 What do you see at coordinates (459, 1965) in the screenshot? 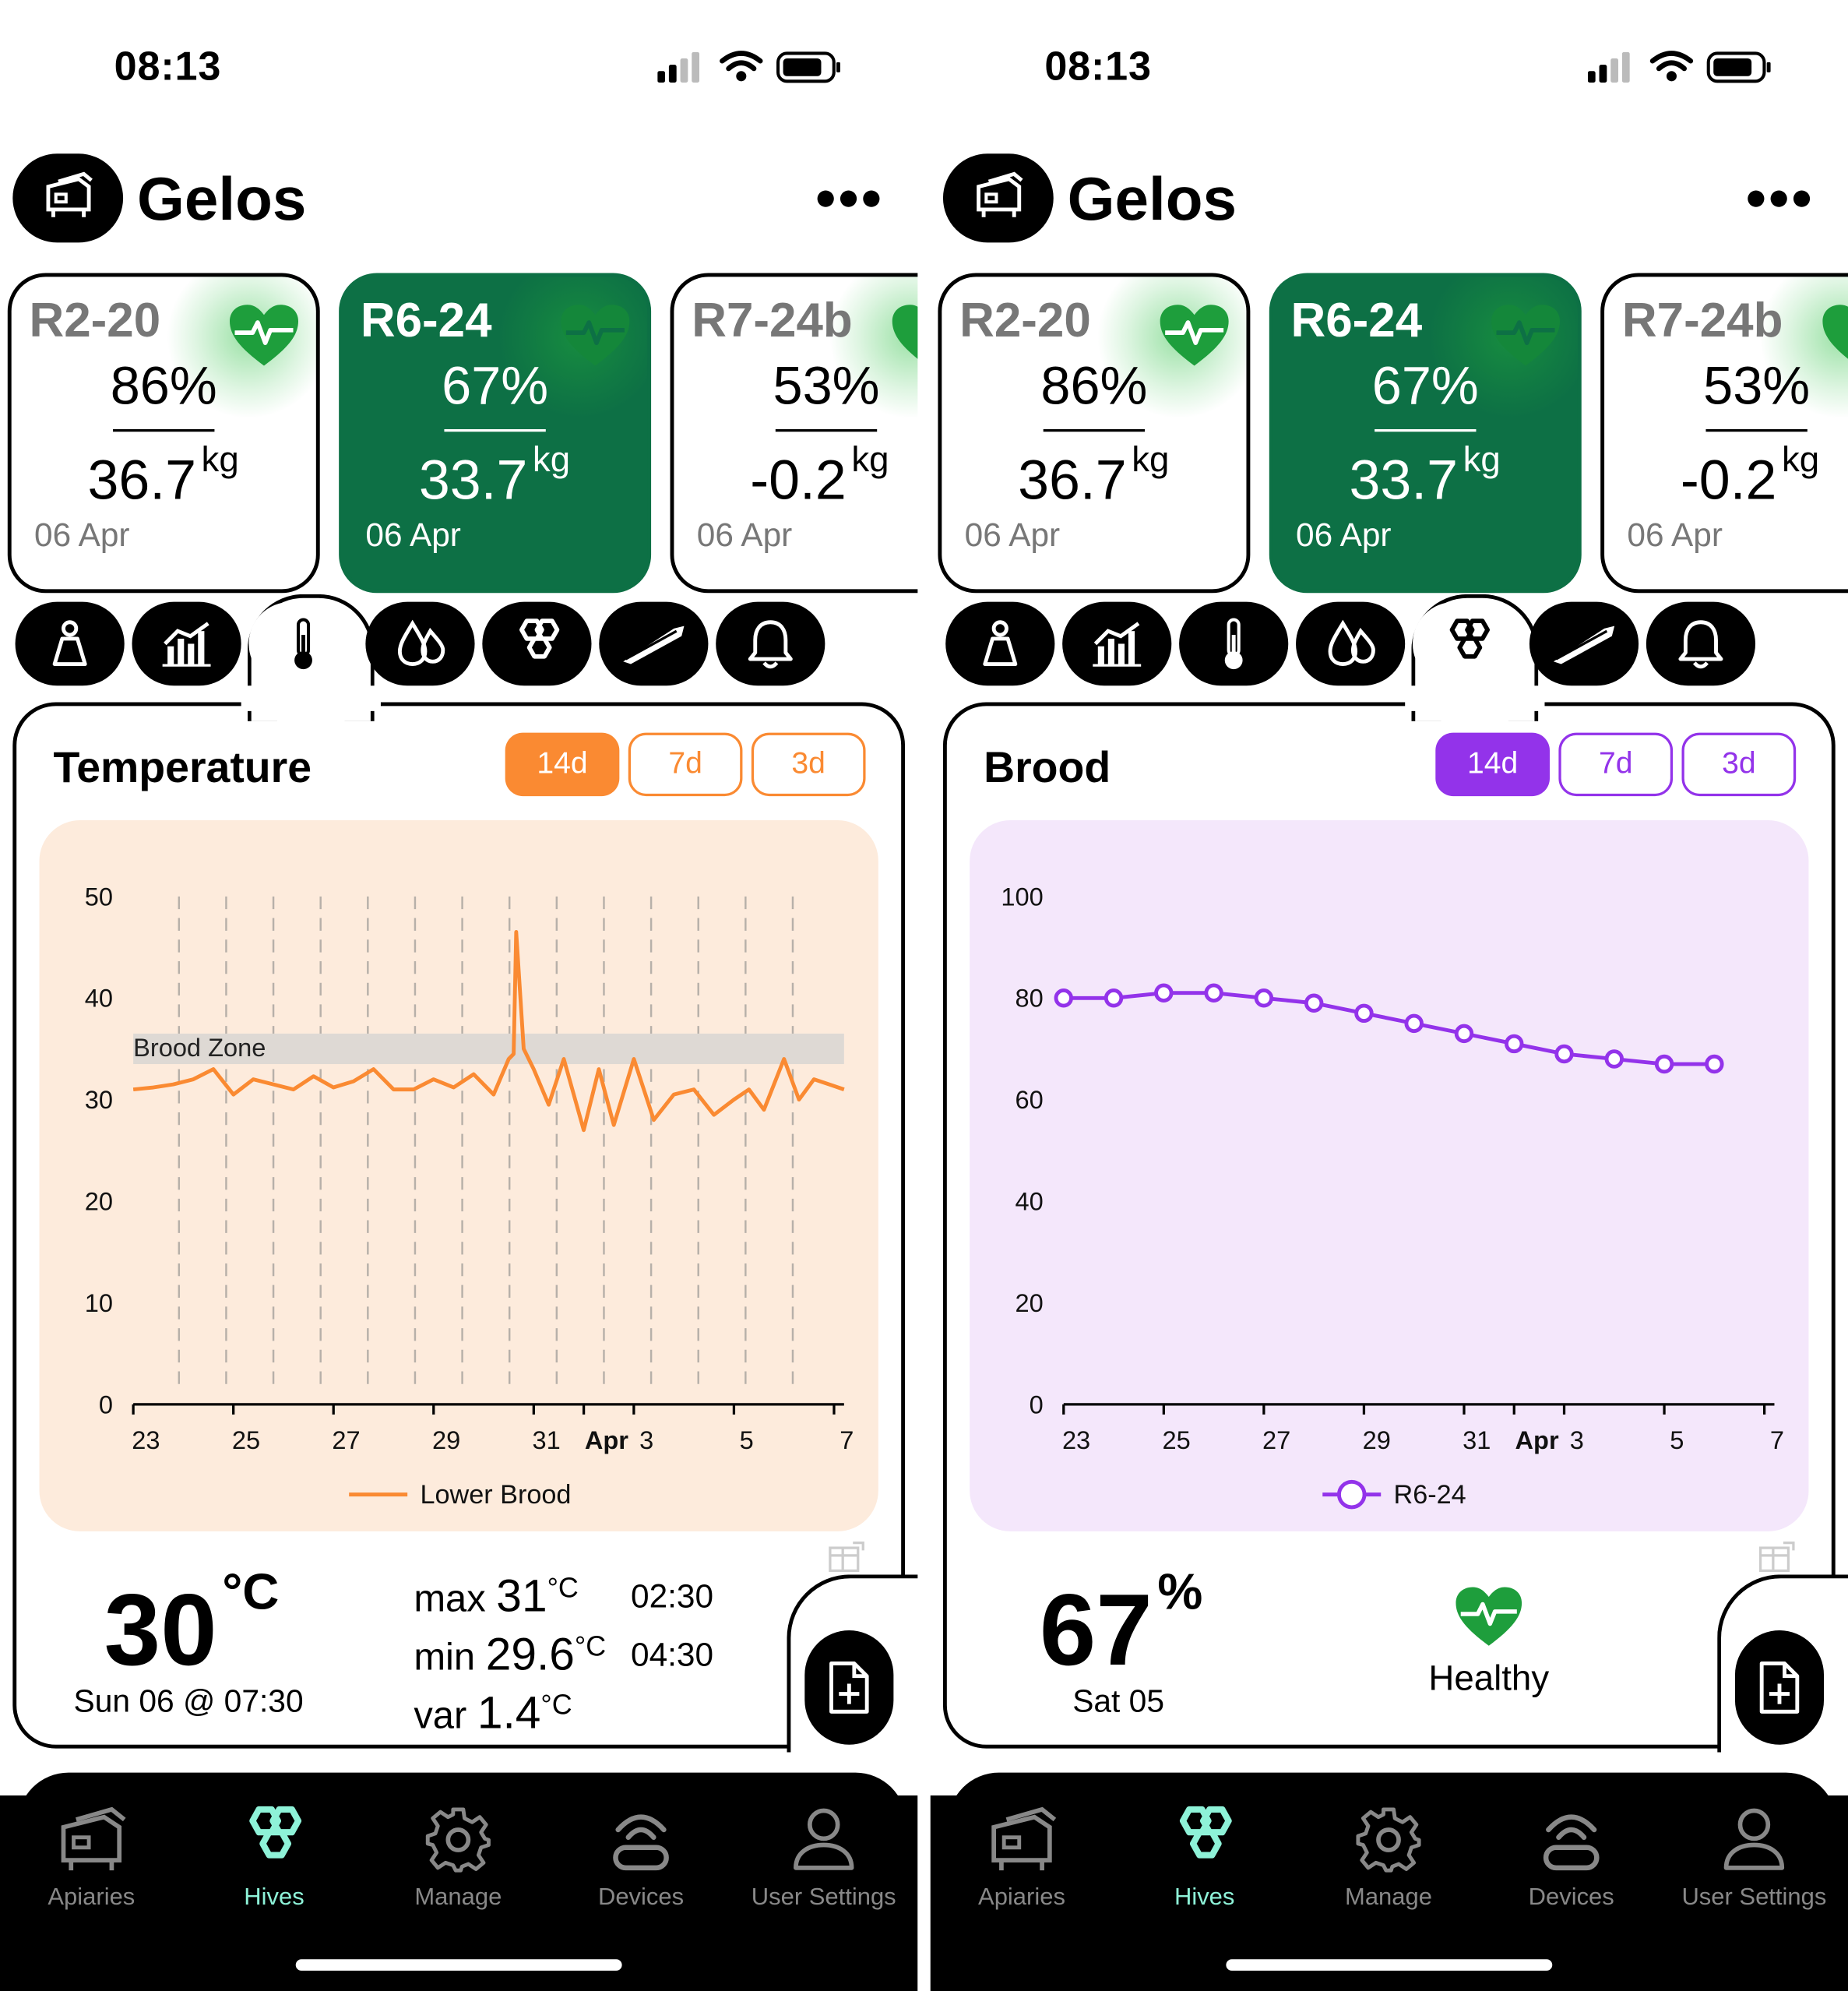
I see `home-indicator` at bounding box center [459, 1965].